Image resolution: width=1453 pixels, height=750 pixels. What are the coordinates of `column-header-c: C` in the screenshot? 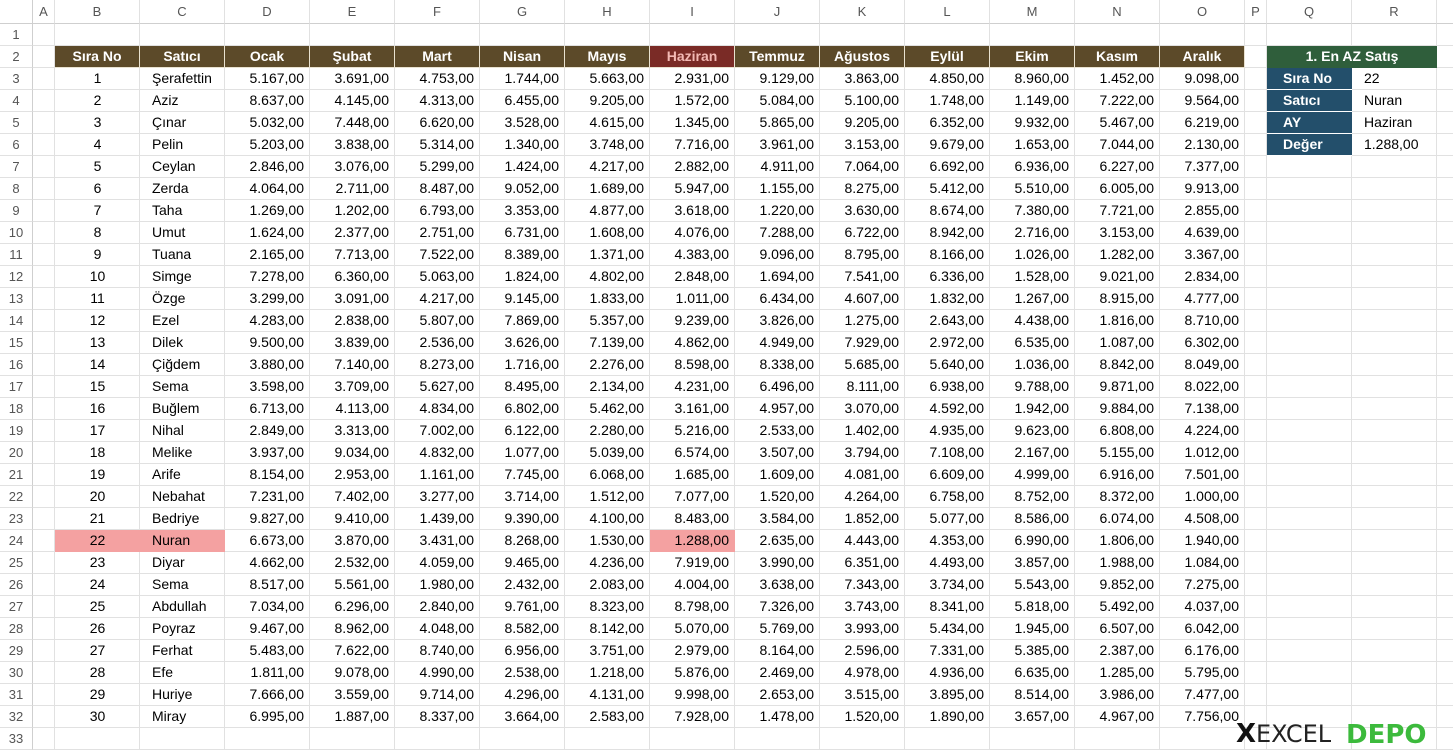 It's located at (182, 12).